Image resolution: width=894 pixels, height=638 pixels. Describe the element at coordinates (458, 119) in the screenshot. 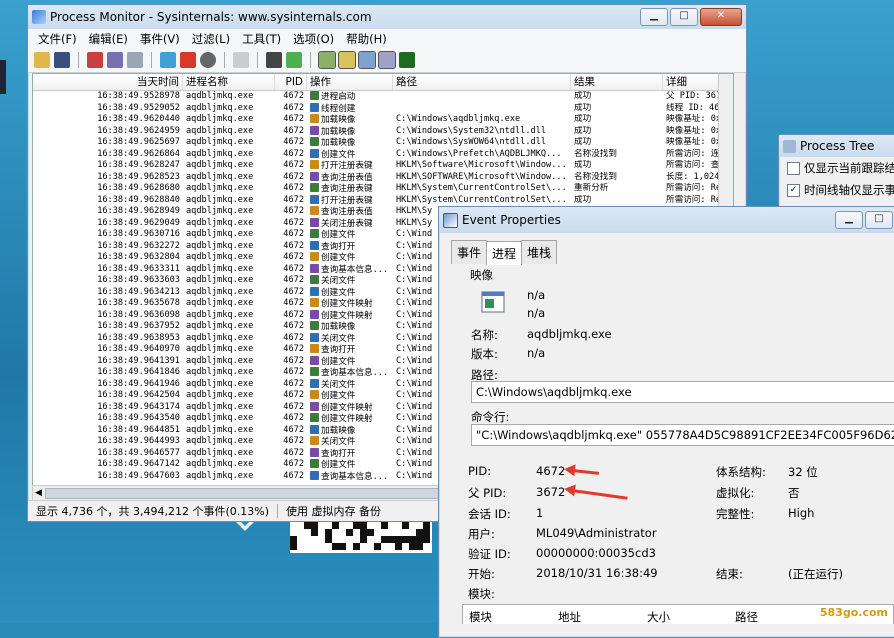

I see `table-cell: C:\Windows\aqdbljmkq.exe` at that location.